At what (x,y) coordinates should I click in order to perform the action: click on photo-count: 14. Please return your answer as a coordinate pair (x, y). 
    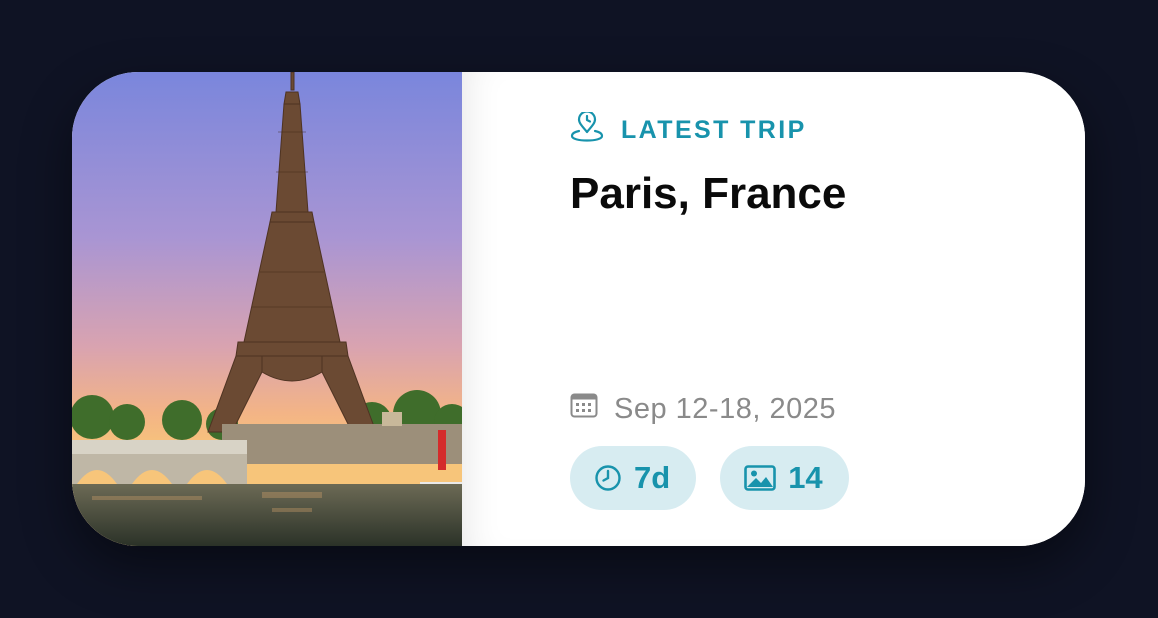
    Looking at the image, I should click on (805, 477).